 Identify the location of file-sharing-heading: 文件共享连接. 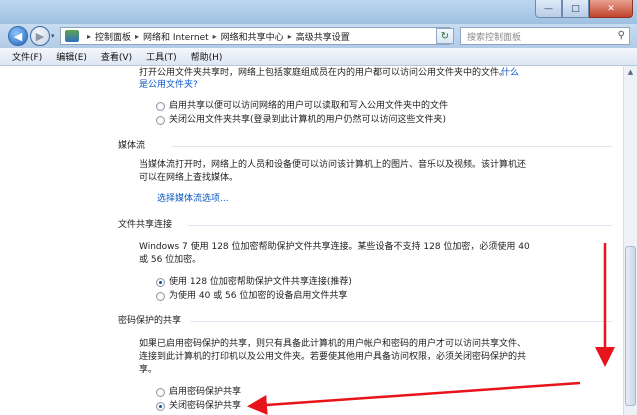
(145, 225).